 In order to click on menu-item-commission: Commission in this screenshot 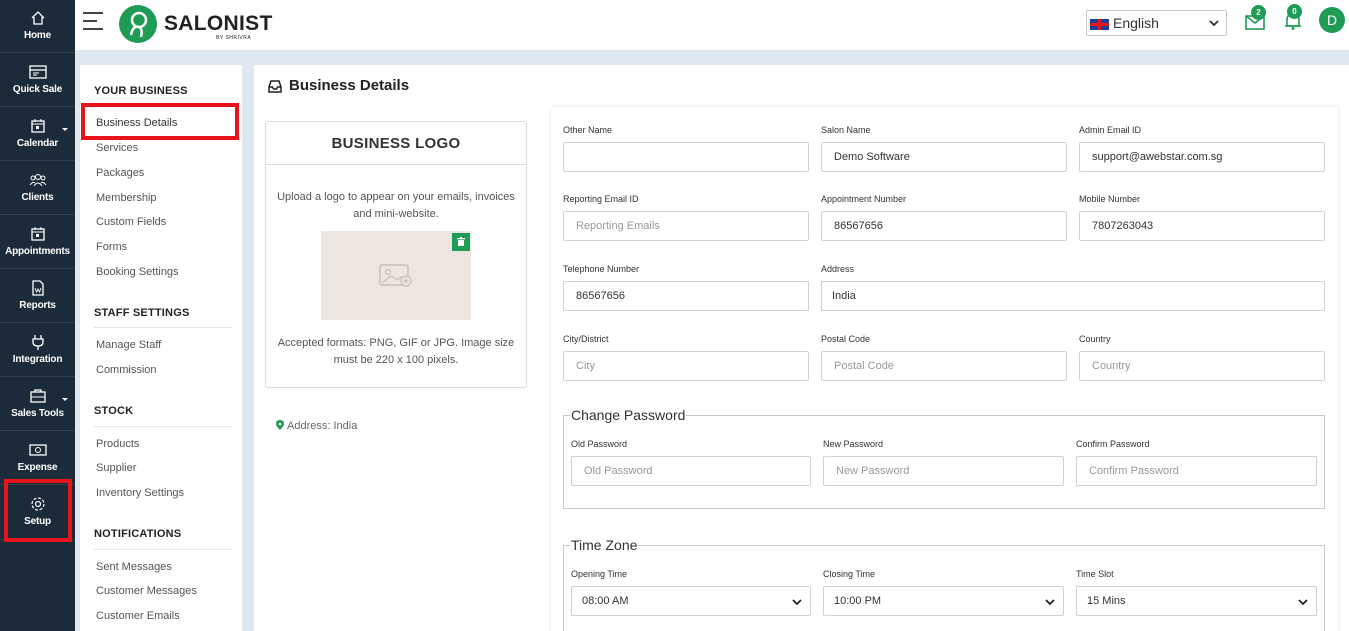, I will do `click(126, 370)`.